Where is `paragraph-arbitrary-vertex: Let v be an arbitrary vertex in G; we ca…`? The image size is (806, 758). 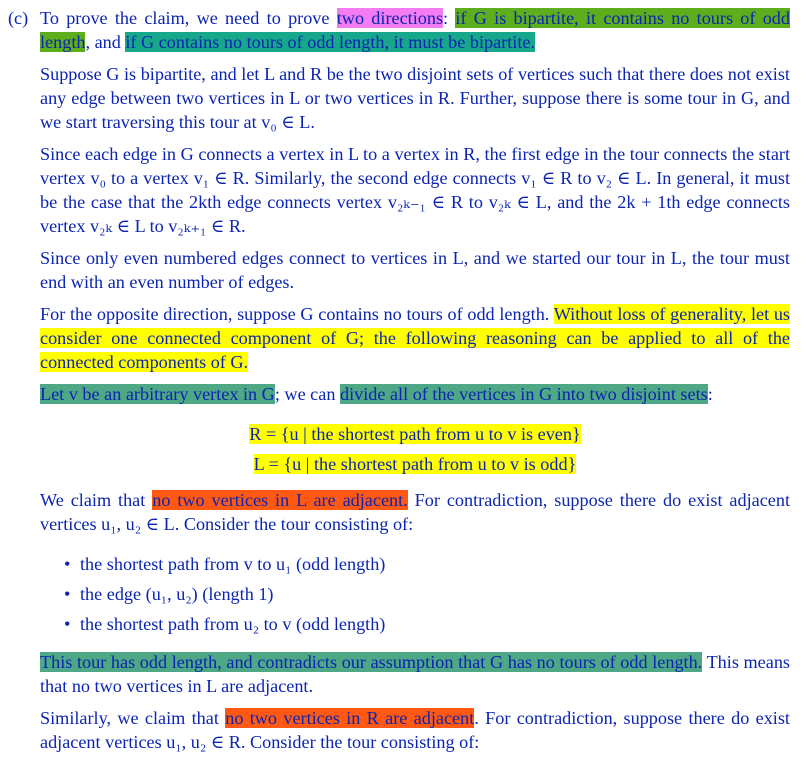 paragraph-arbitrary-vertex: Let v be an arbitrary vertex in G; we ca… is located at coordinates (376, 394).